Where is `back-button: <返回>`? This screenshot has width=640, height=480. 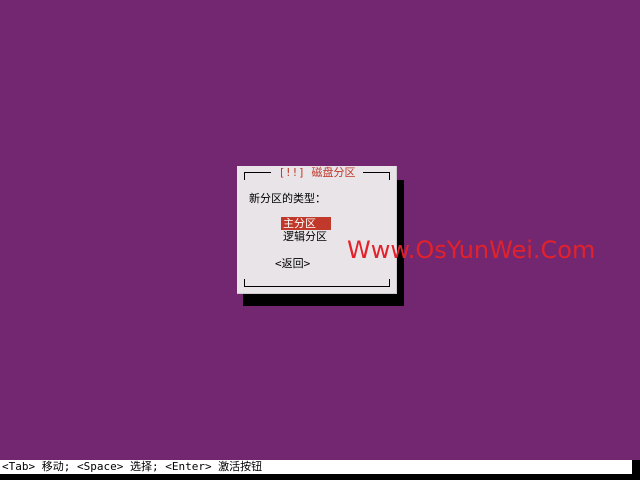 back-button: <返回> is located at coordinates (292, 264).